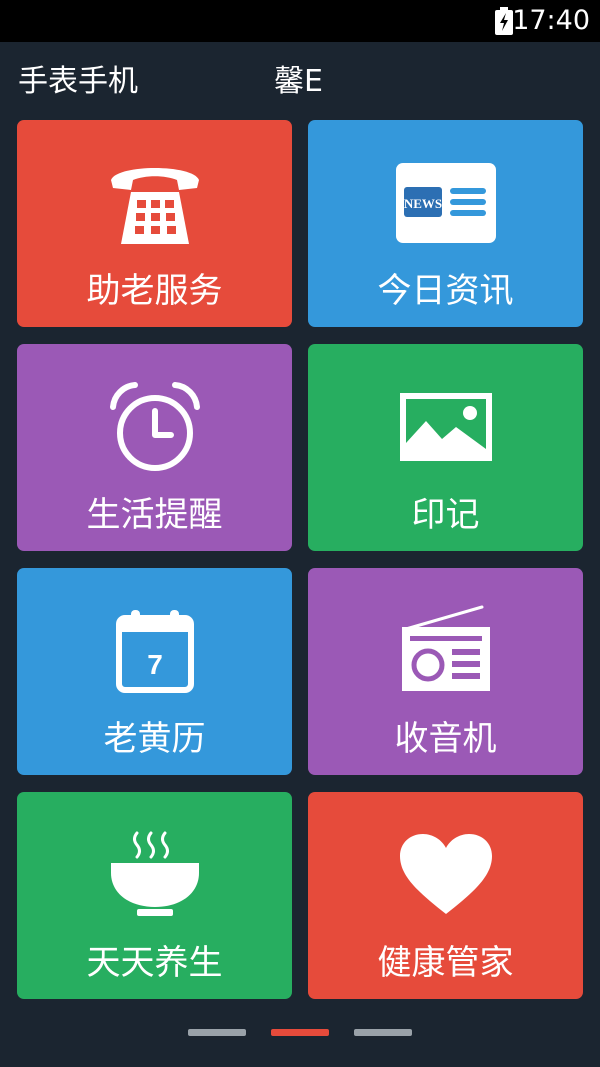 This screenshot has width=600, height=1067. I want to click on tile-health-manager: 健康管家, so click(445, 895).